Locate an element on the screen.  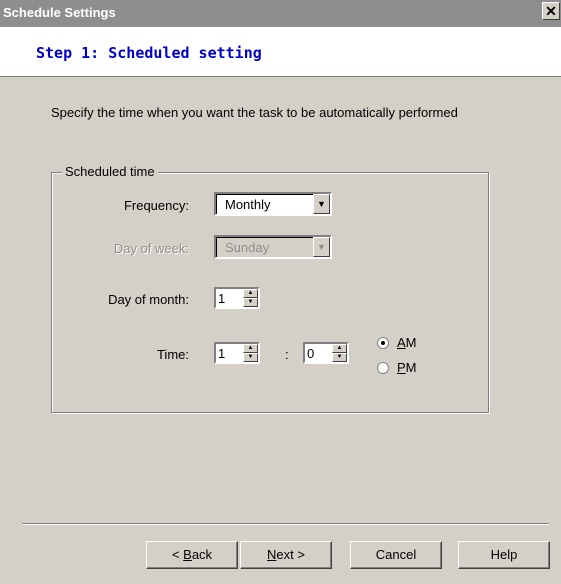
minute-value: 0 is located at coordinates (311, 353).